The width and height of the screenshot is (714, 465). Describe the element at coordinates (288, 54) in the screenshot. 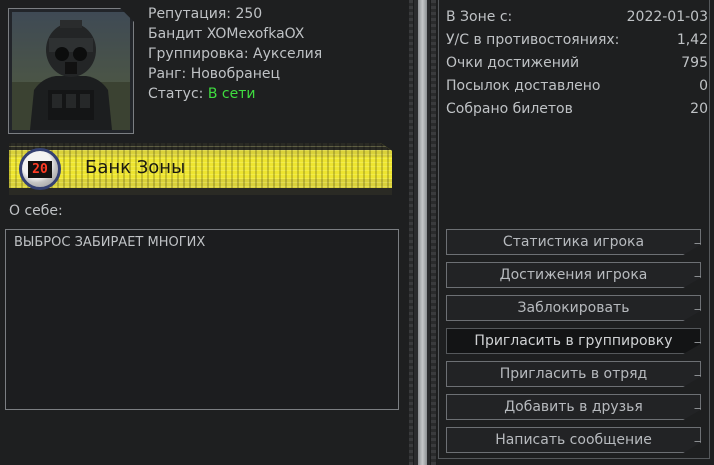

I see `faction-value: Аукселия` at that location.